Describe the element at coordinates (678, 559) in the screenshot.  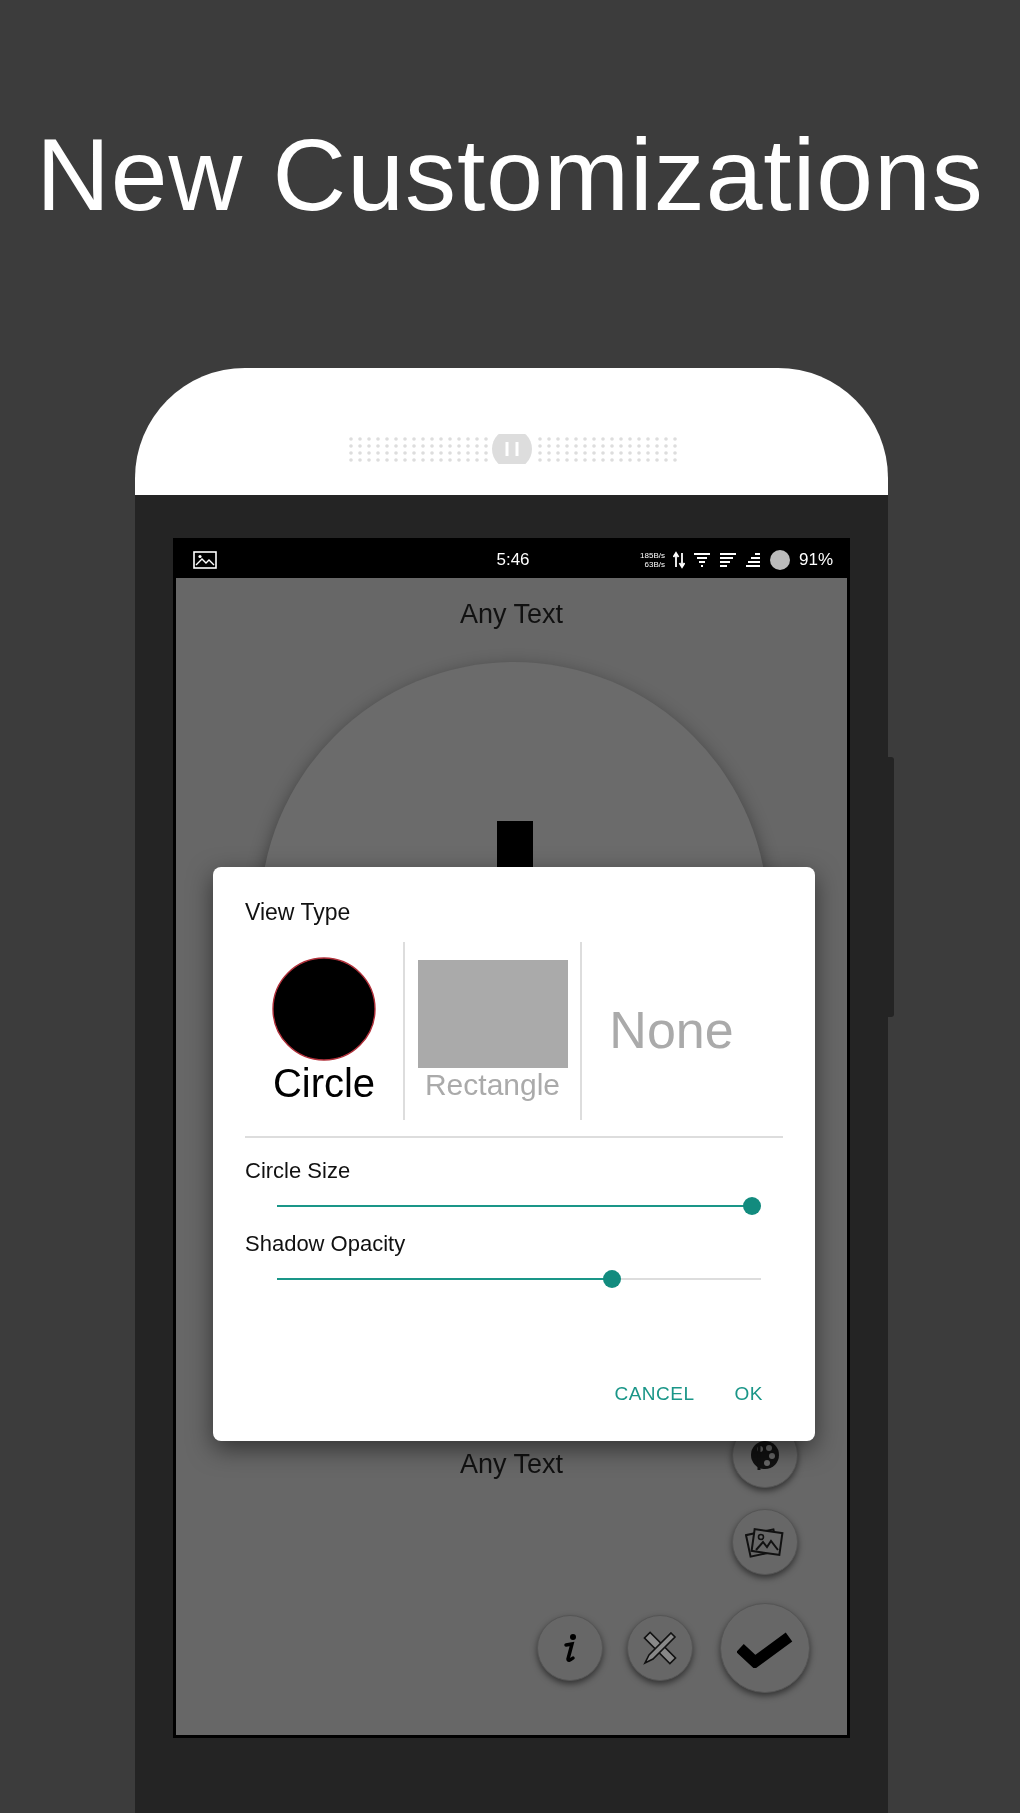
I see `data-arrows-icon` at that location.